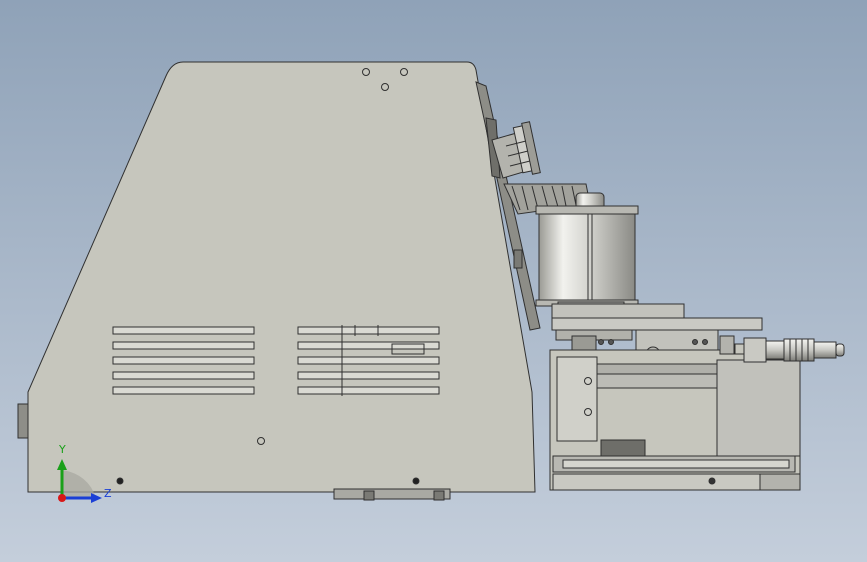 The width and height of the screenshot is (867, 562). What do you see at coordinates (62, 449) in the screenshot?
I see `axis-y-label: Y` at bounding box center [62, 449].